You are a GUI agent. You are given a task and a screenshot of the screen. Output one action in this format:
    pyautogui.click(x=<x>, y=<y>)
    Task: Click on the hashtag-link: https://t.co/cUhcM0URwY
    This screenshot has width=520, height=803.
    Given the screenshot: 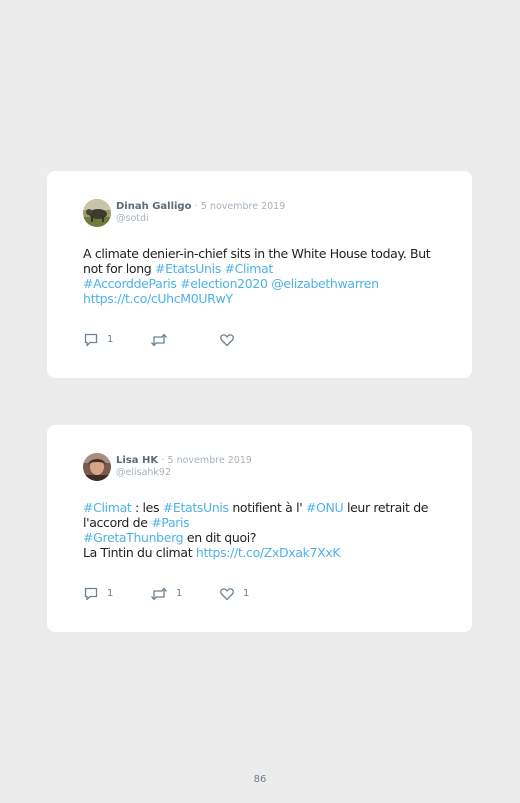 What is the action you would take?
    pyautogui.click(x=158, y=298)
    